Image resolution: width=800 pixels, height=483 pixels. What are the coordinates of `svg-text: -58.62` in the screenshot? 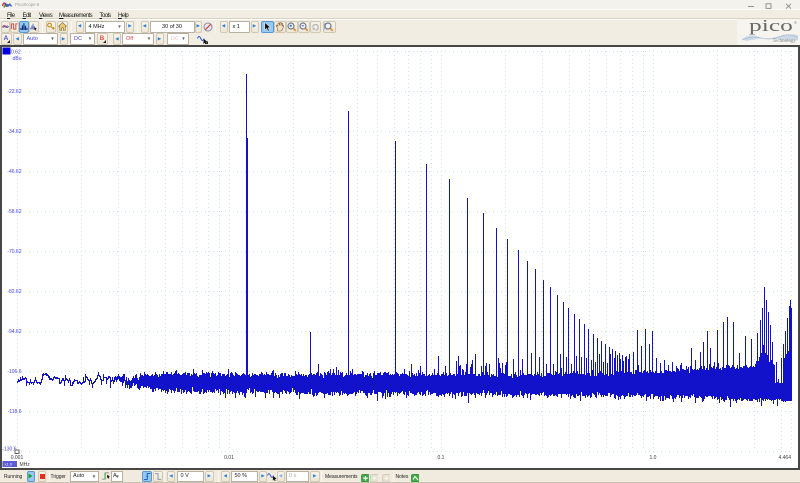 It's located at (14, 212).